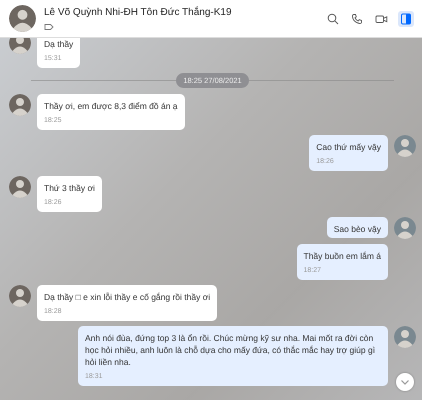 The height and width of the screenshot is (400, 422). I want to click on message-bubble: Sao bèo vậy, so click(357, 227).